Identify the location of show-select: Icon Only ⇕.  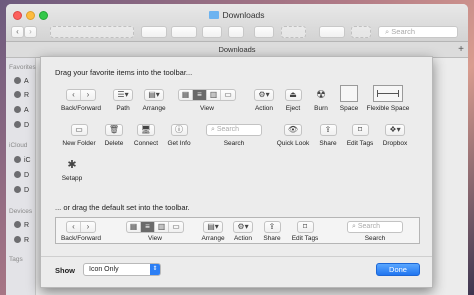
(122, 269).